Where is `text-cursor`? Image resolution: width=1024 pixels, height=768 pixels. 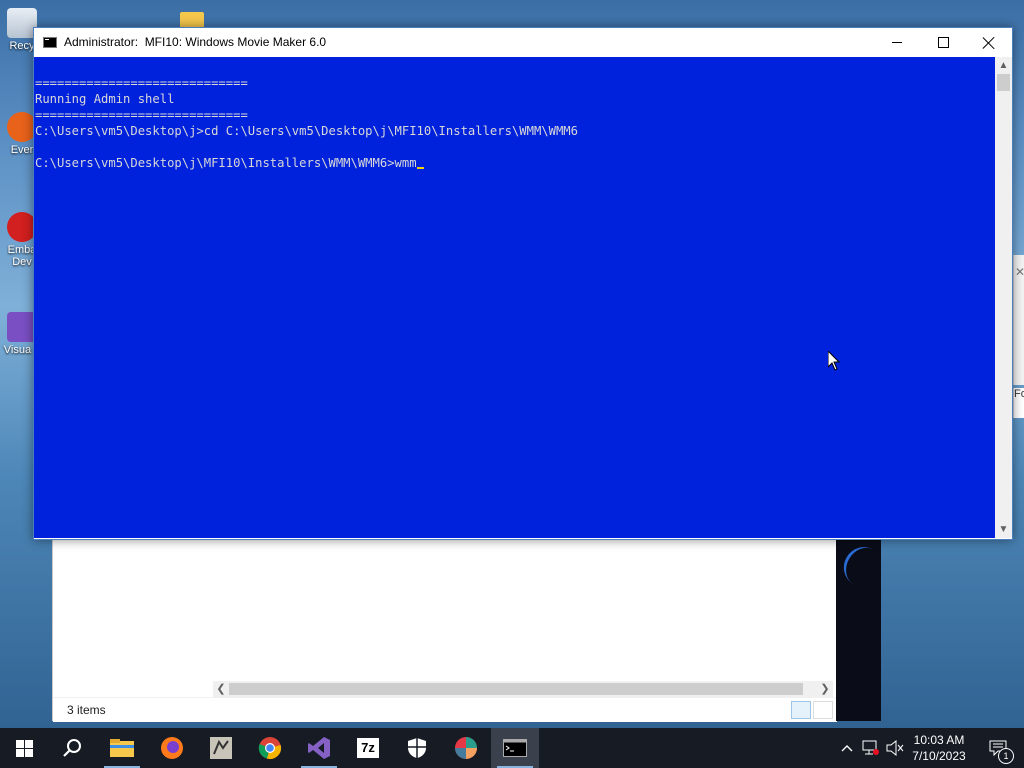 text-cursor is located at coordinates (420, 168).